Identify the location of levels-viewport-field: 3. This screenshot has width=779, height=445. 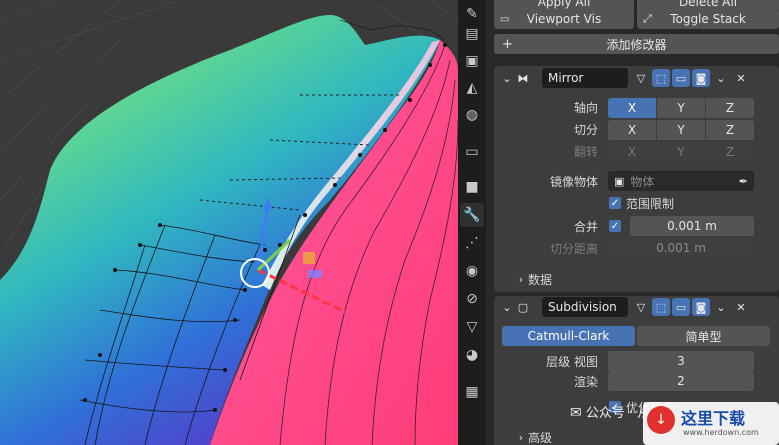
(681, 361).